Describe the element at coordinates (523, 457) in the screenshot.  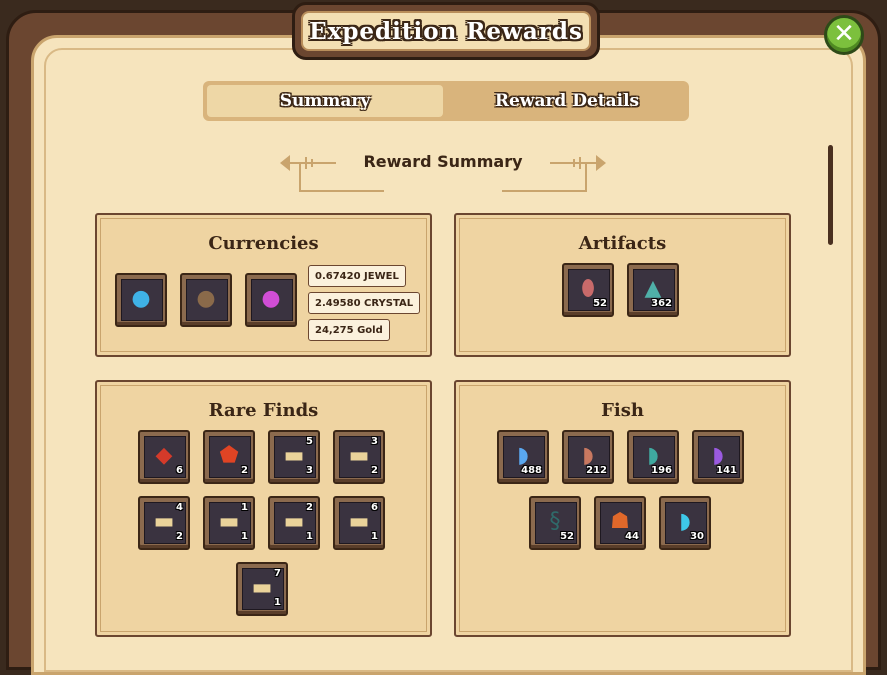
I see `fish-slot: ◗ 488` at that location.